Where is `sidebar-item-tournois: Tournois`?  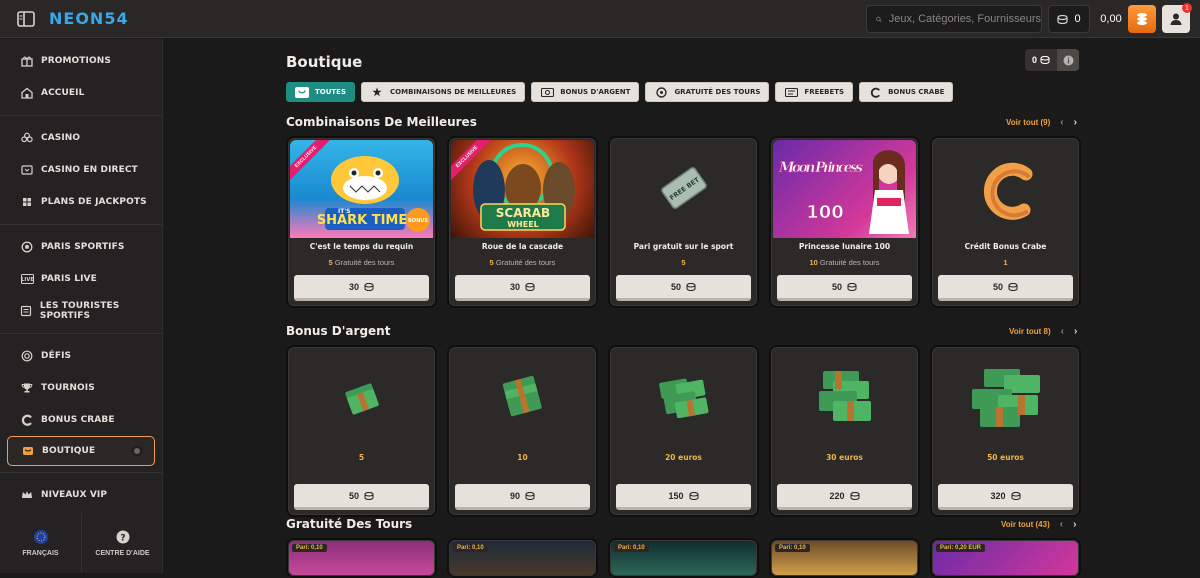 sidebar-item-tournois: Tournois is located at coordinates (81, 388).